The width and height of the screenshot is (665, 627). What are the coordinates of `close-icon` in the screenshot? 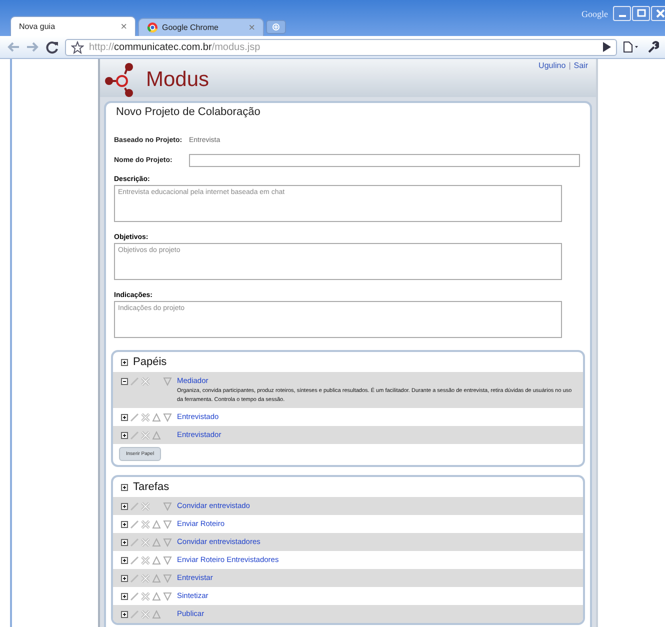 It's located at (660, 13).